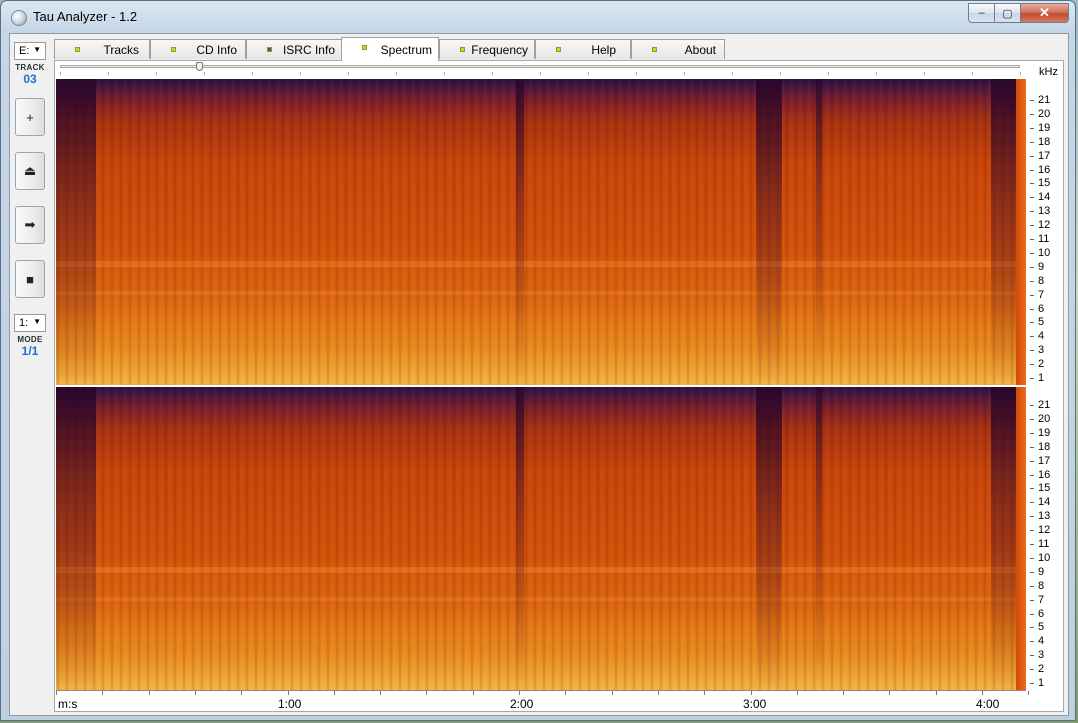 This screenshot has width=1078, height=723. I want to click on eject-button: ⏏, so click(30, 171).